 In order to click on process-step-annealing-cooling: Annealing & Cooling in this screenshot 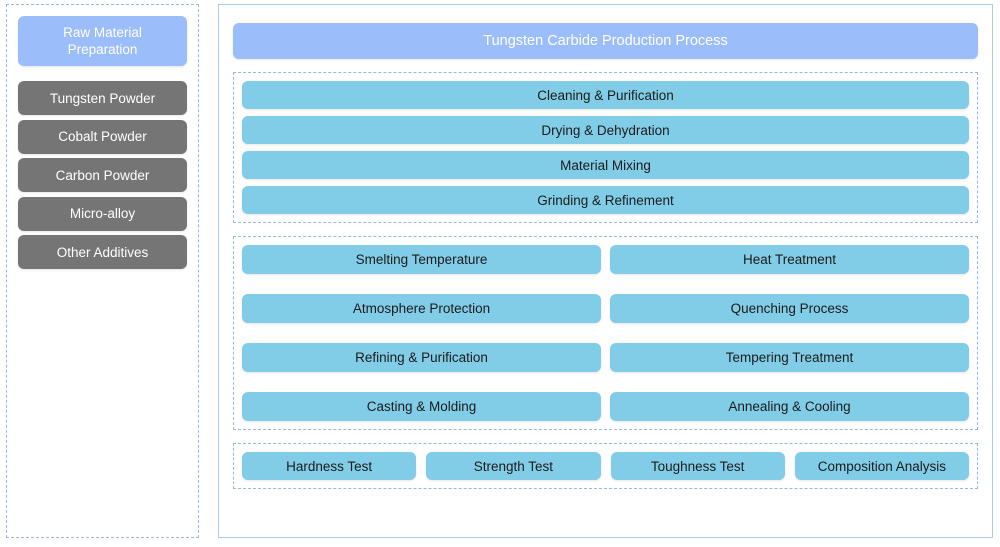, I will do `click(789, 406)`.